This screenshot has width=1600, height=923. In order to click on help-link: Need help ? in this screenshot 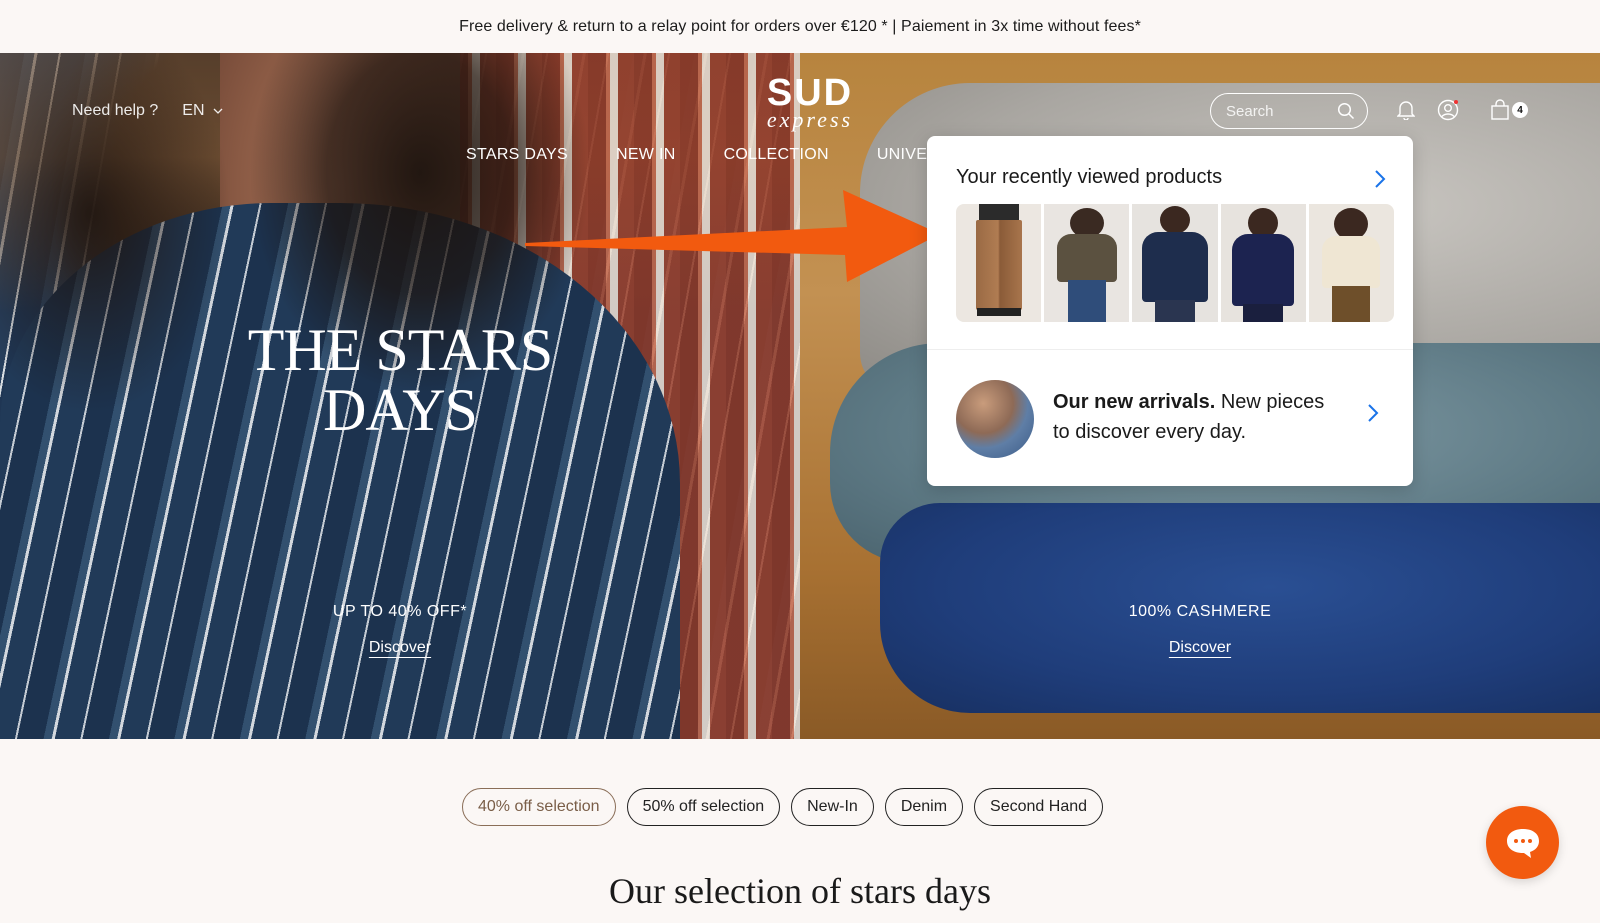, I will do `click(115, 111)`.